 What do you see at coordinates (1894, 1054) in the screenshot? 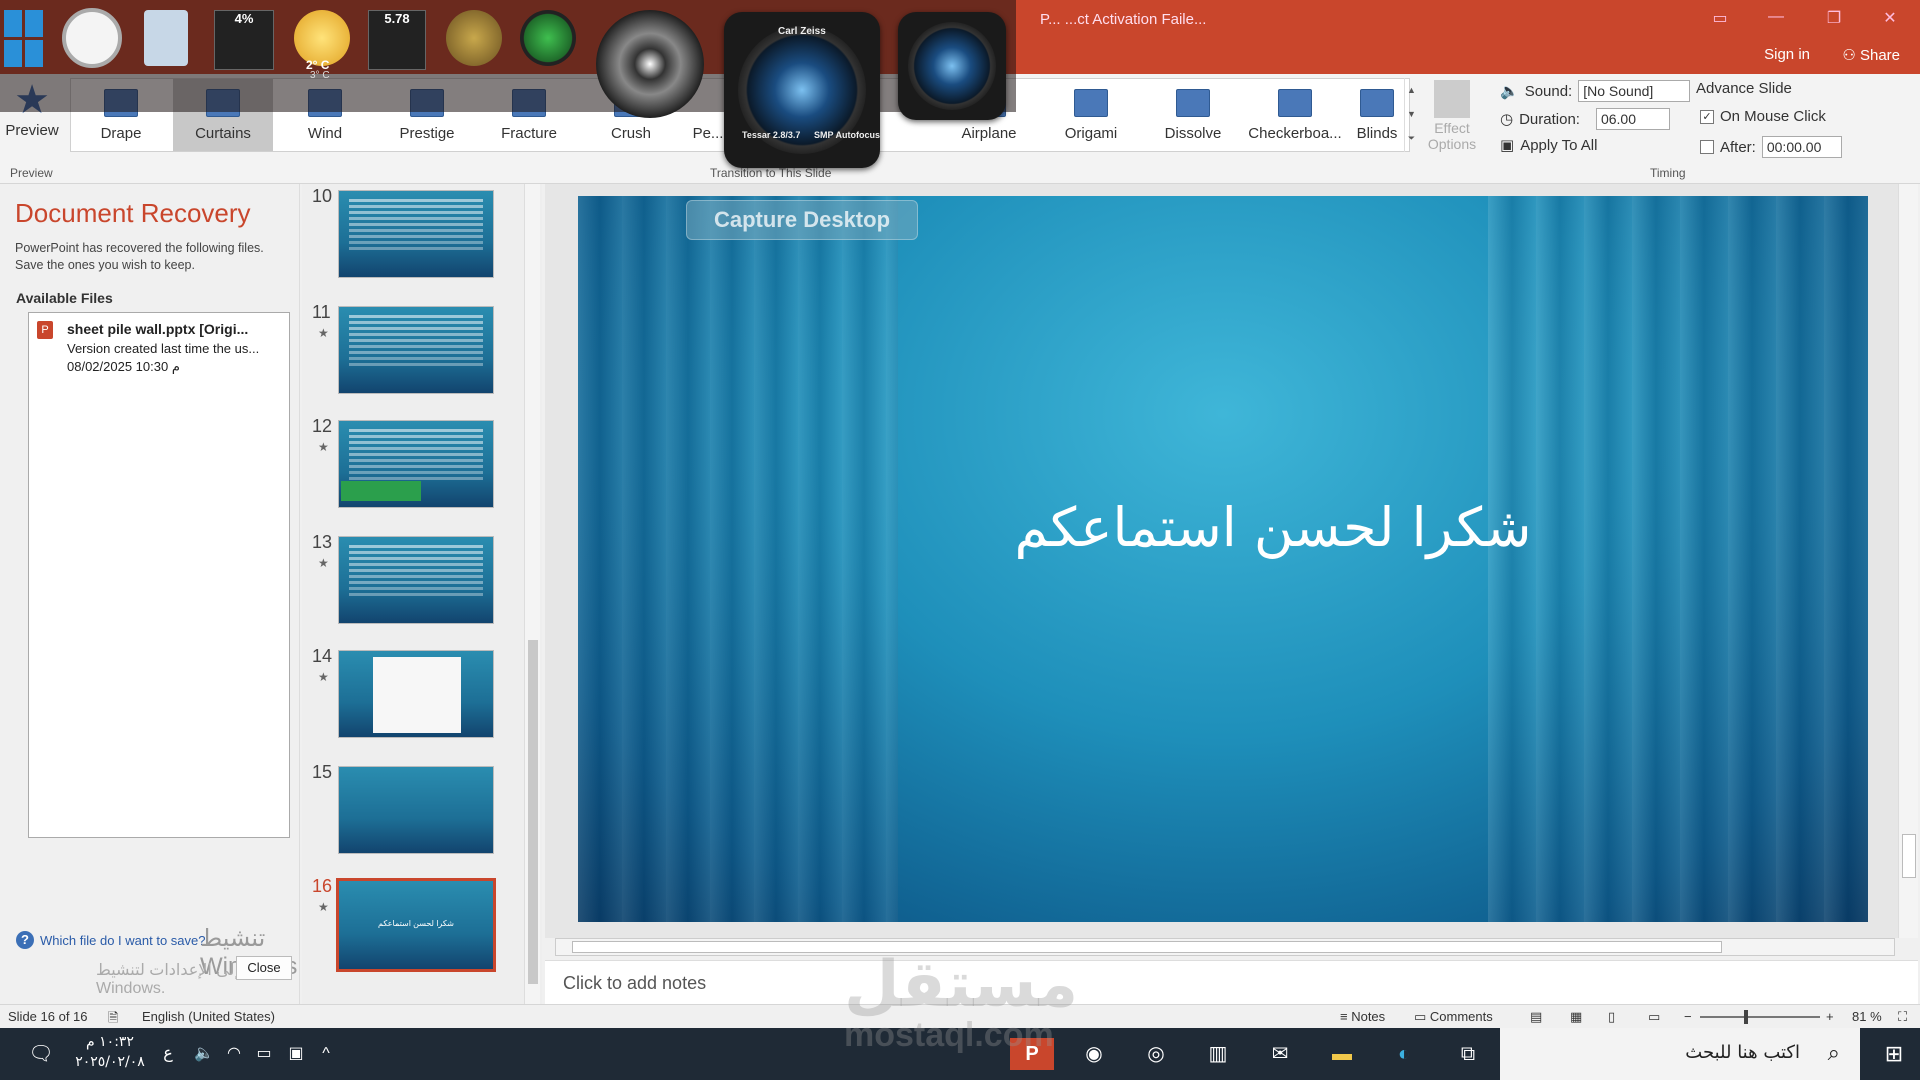
I see `windows-start-icon: ⊞` at bounding box center [1894, 1054].